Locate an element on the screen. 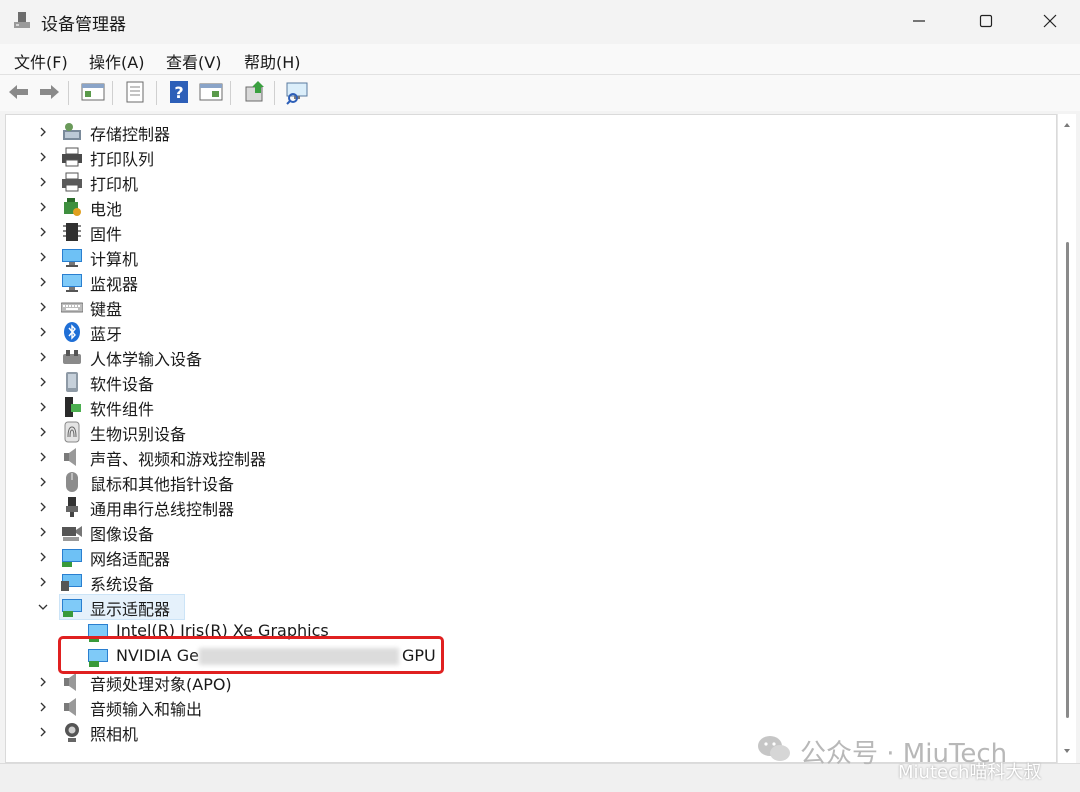 The height and width of the screenshot is (792, 1080). vertical-scrollbar is located at coordinates (1066, 438).